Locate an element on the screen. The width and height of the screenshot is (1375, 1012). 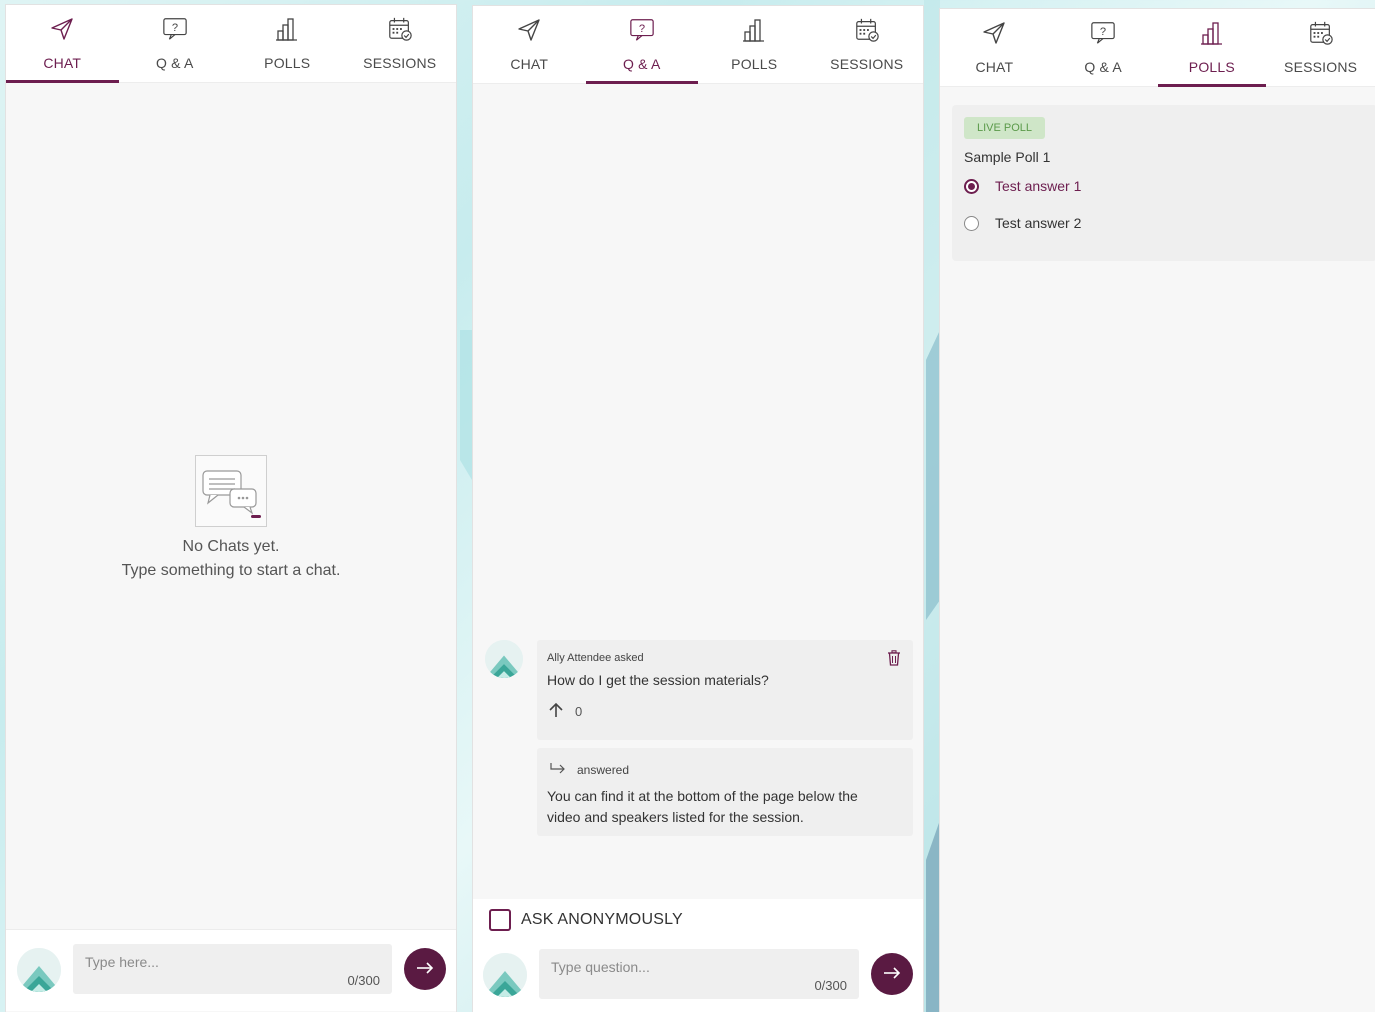
answer-header: answered is located at coordinates (589, 769).